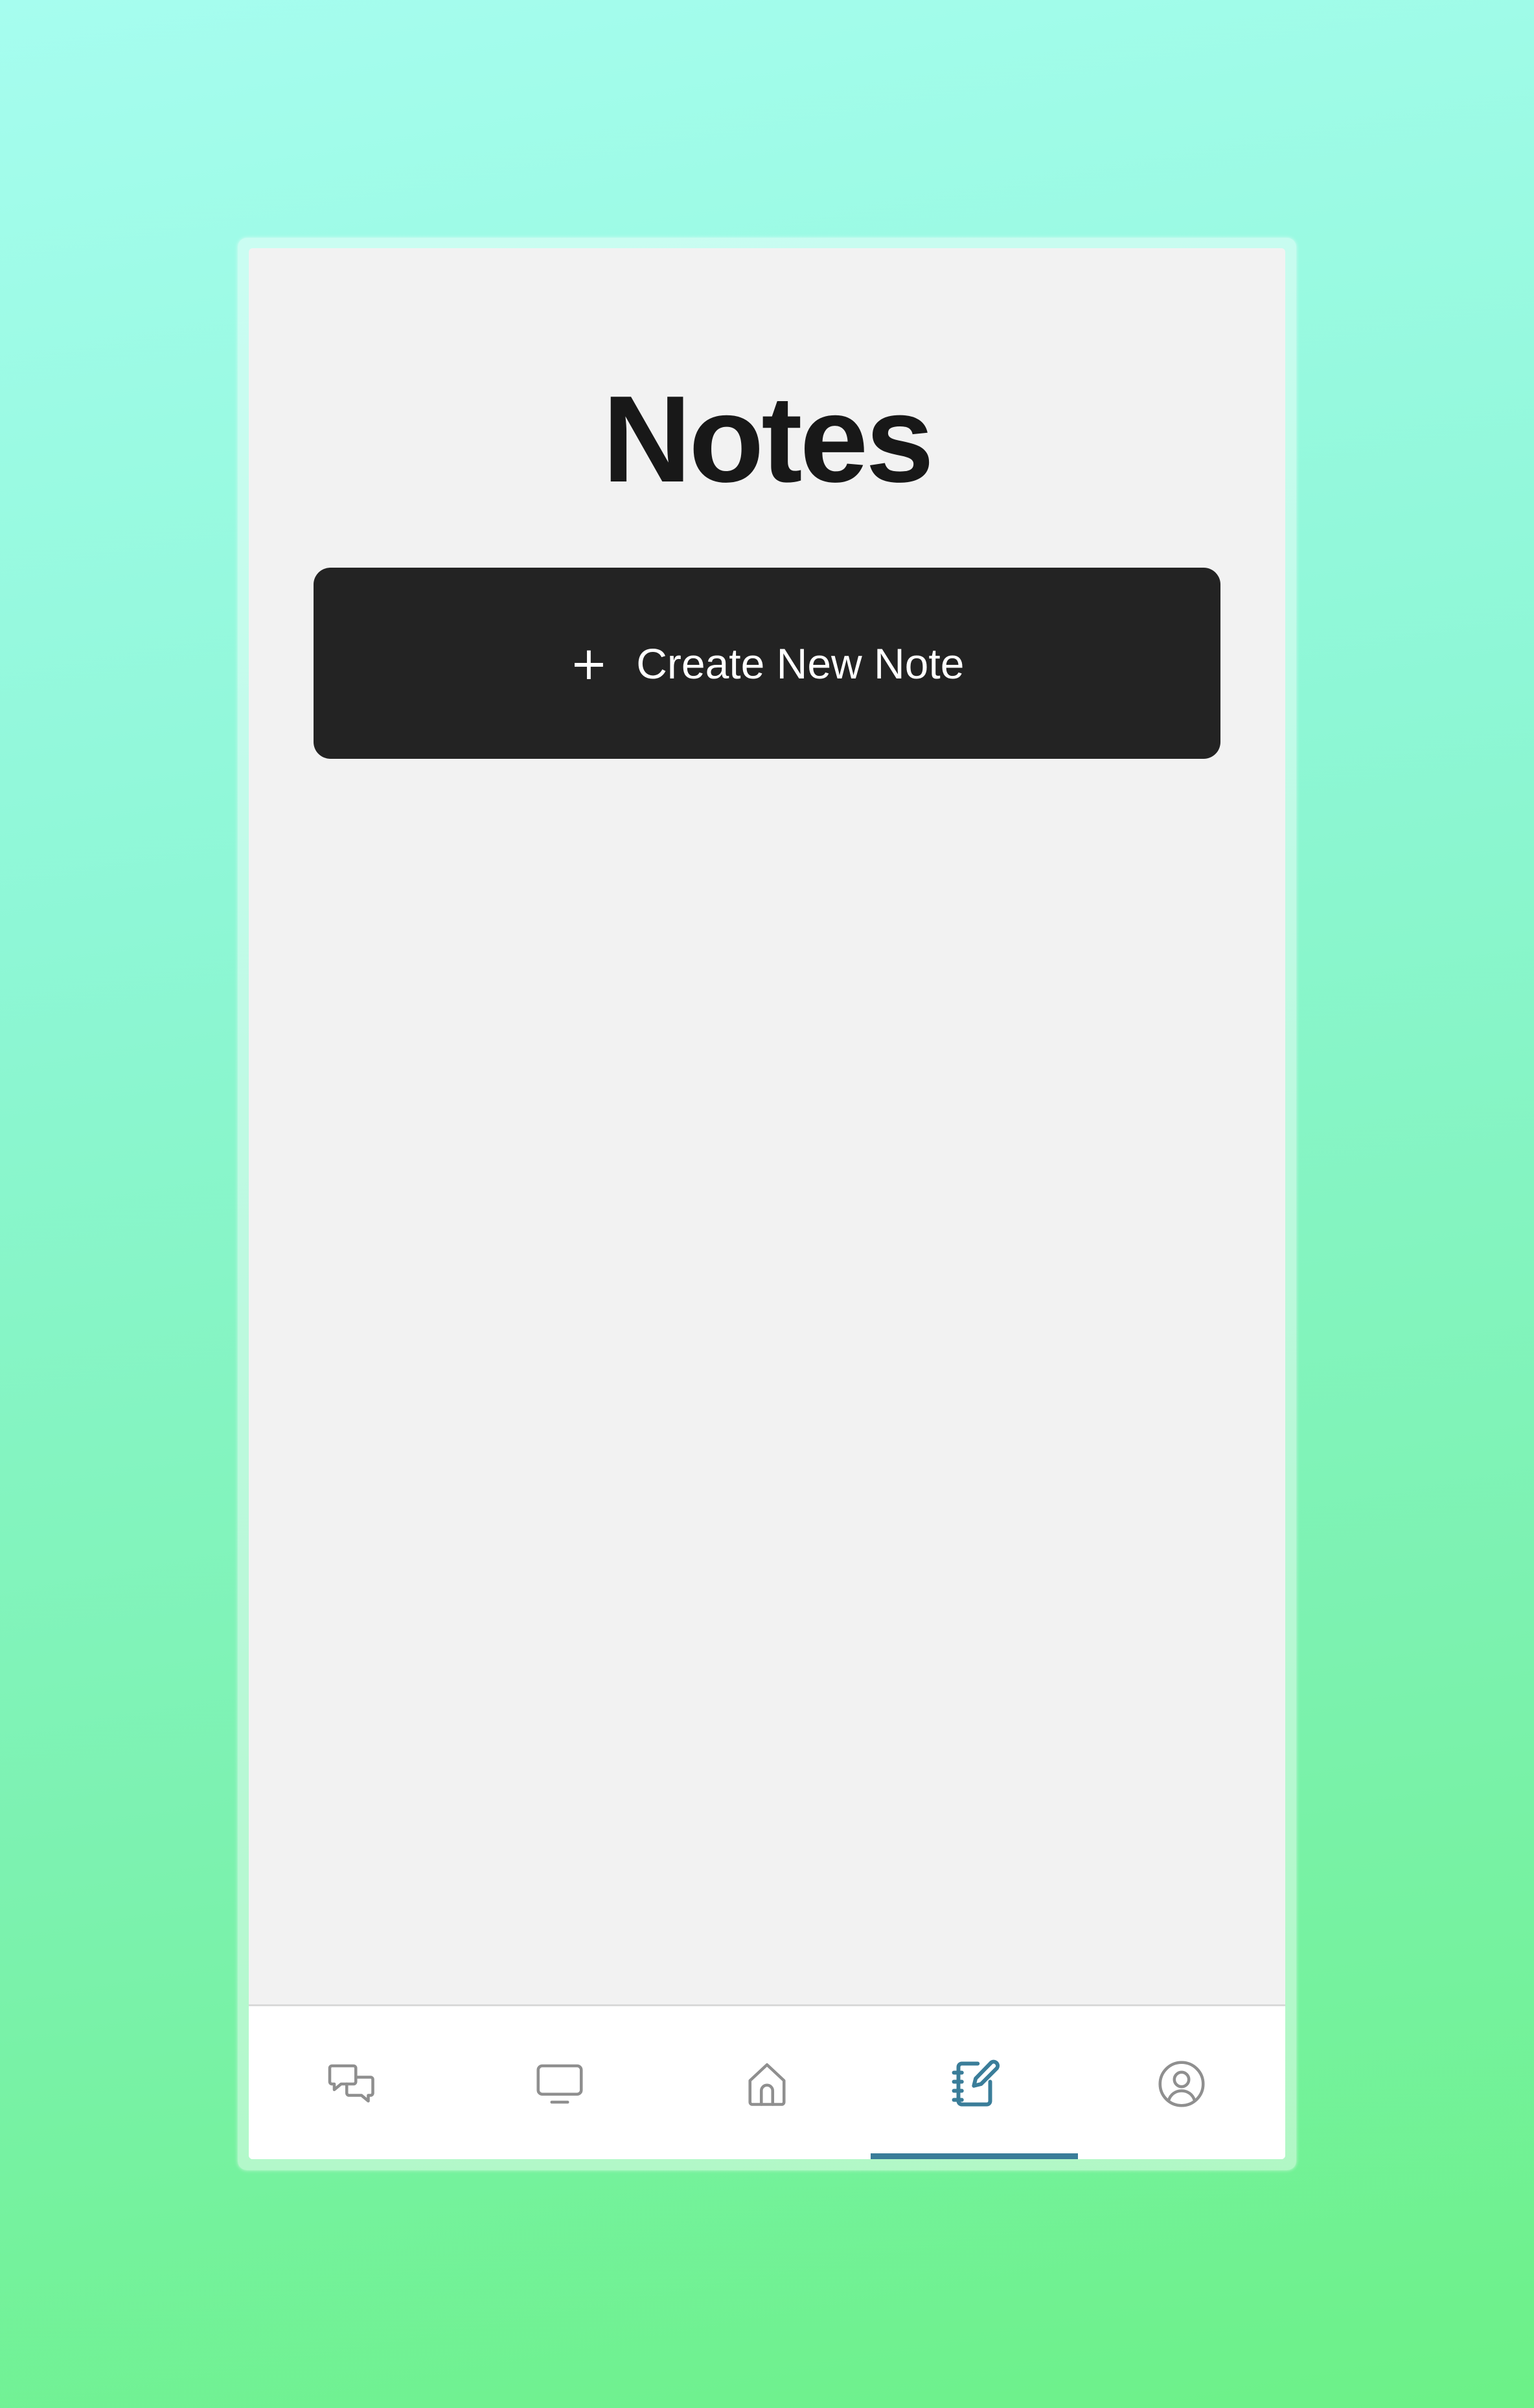 The image size is (1534, 2408). I want to click on create-new-note-button: + Create New Note, so click(767, 663).